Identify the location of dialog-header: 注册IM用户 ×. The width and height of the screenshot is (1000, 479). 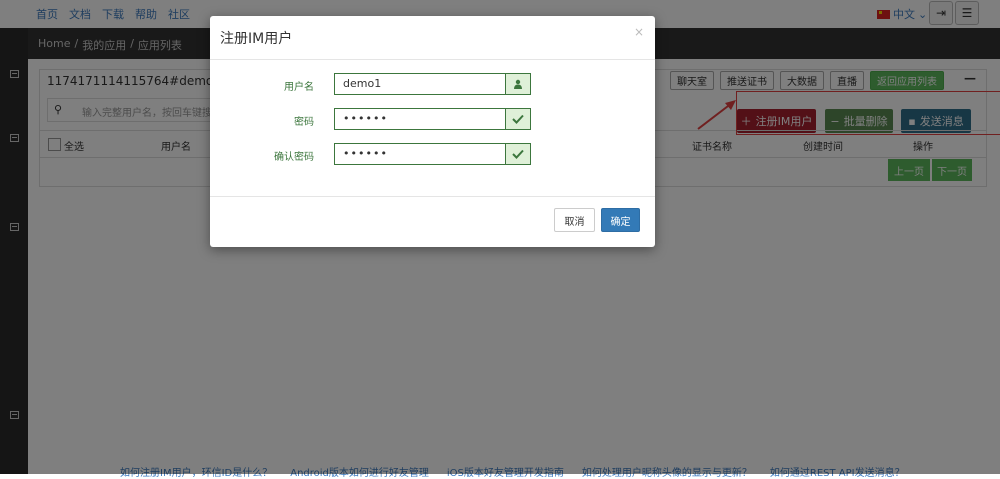
(432, 38).